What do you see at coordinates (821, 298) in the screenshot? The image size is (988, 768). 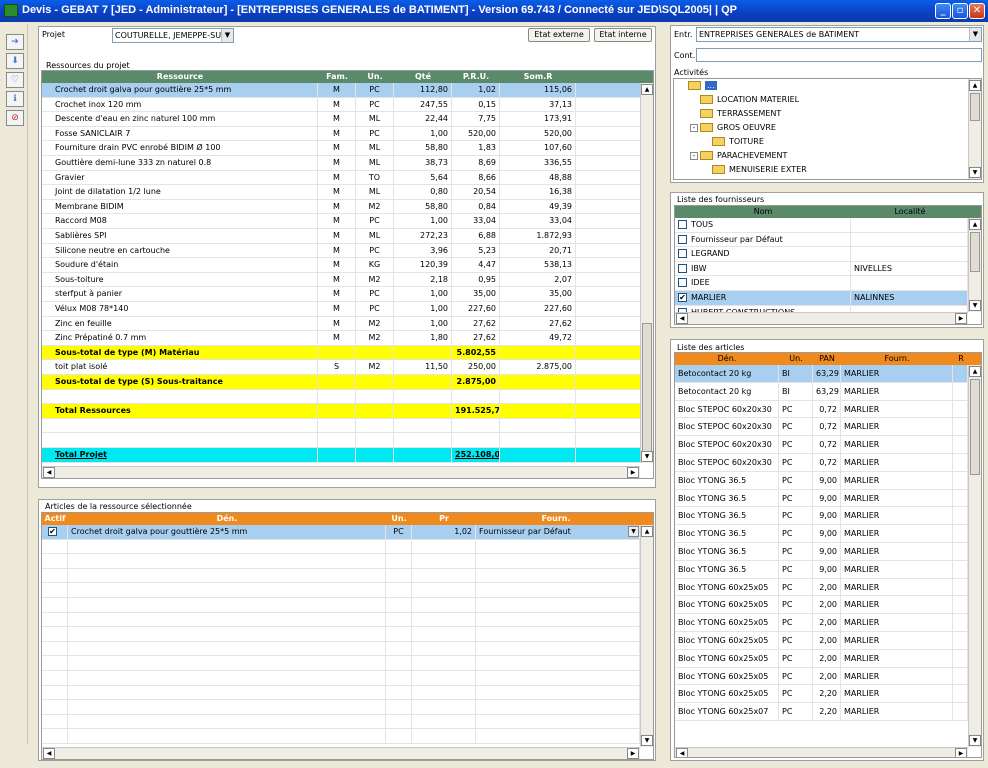 I see `table-row: ✔ MARLIER NALINNES` at bounding box center [821, 298].